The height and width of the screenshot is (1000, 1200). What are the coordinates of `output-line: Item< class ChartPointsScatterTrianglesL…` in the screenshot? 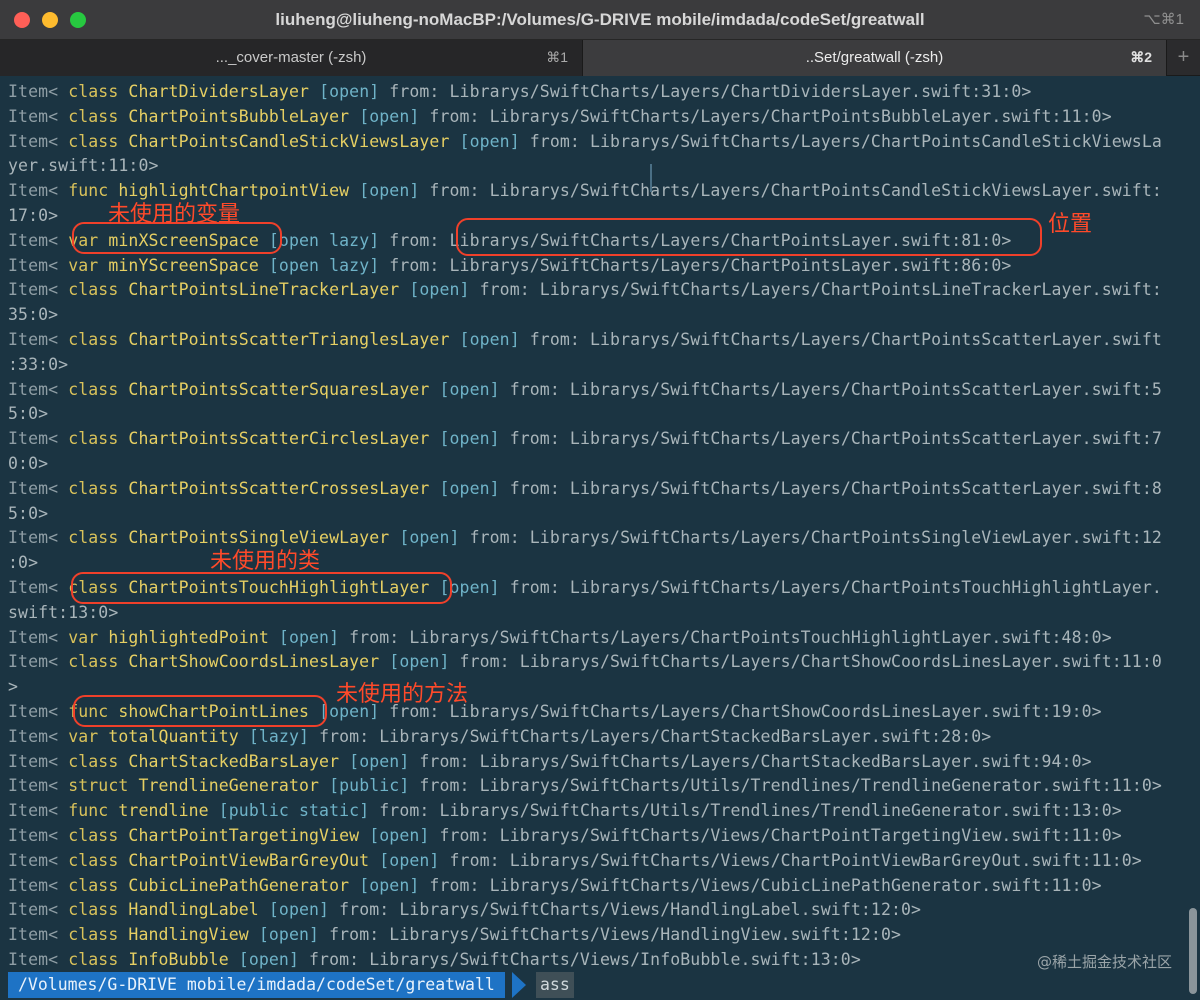 It's located at (601, 340).